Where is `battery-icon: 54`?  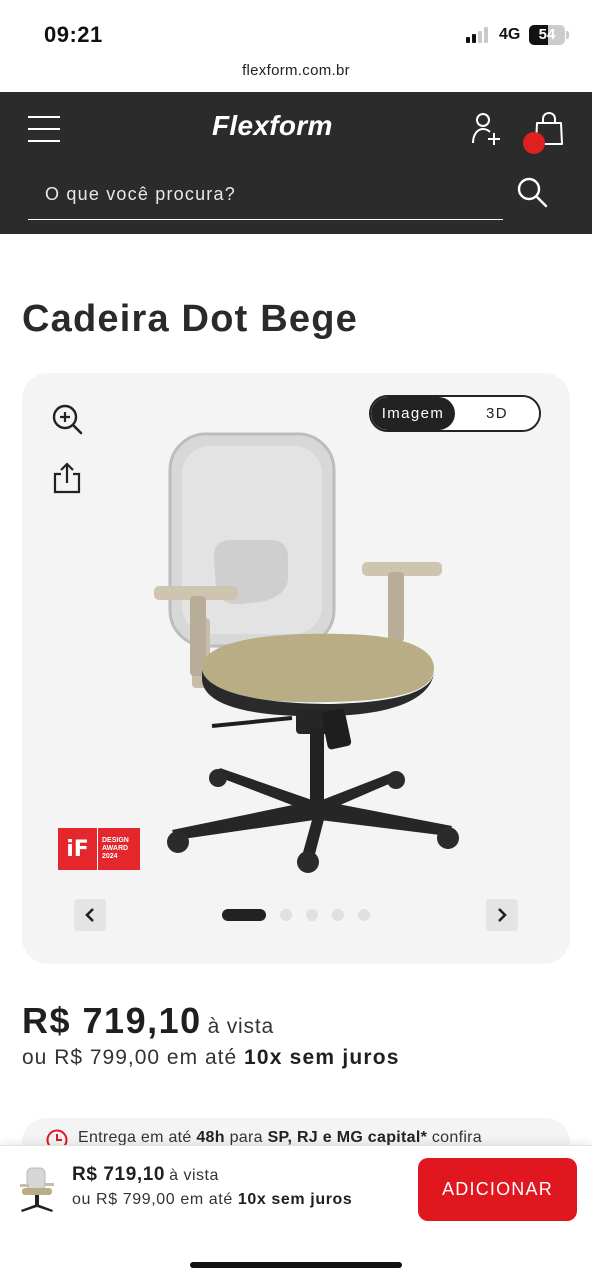 battery-icon: 54 is located at coordinates (547, 35).